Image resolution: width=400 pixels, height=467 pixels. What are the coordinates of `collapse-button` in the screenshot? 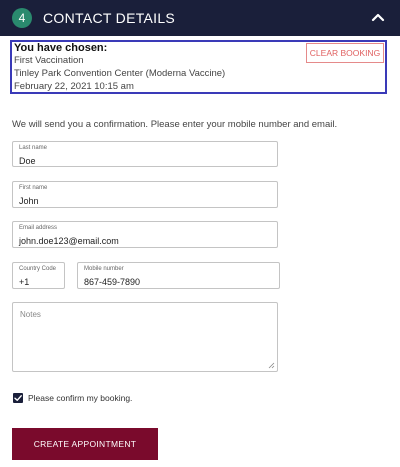 It's located at (378, 18).